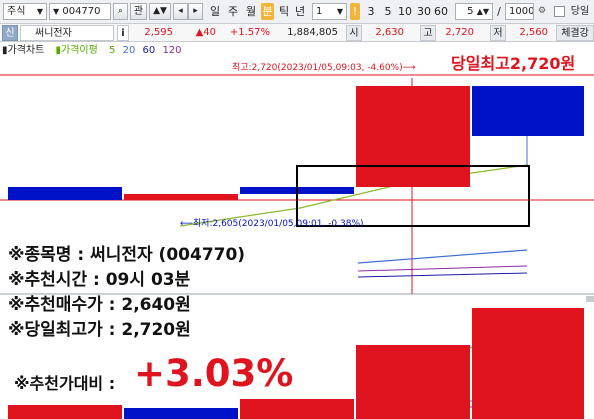 This screenshot has width=594, height=419. What do you see at coordinates (65, 383) in the screenshot?
I see `info-pct-label: ※추천가대비 :` at bounding box center [65, 383].